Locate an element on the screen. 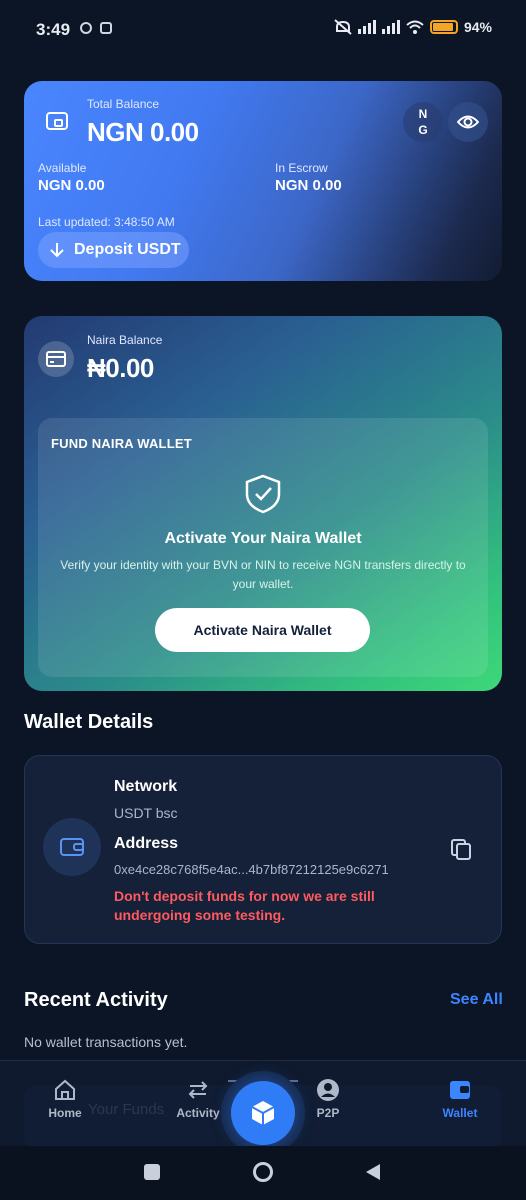 The height and width of the screenshot is (1200, 526). nav-home-label: Home is located at coordinates (65, 1113).